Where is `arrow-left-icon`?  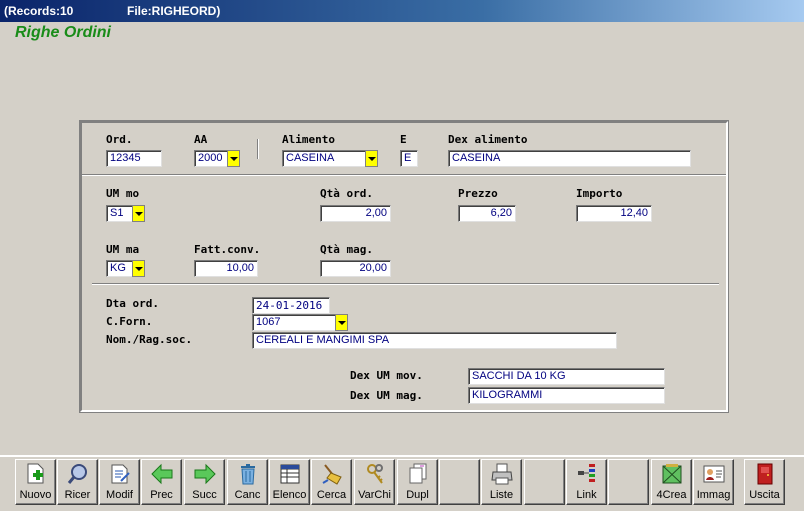
arrow-left-icon is located at coordinates (162, 474).